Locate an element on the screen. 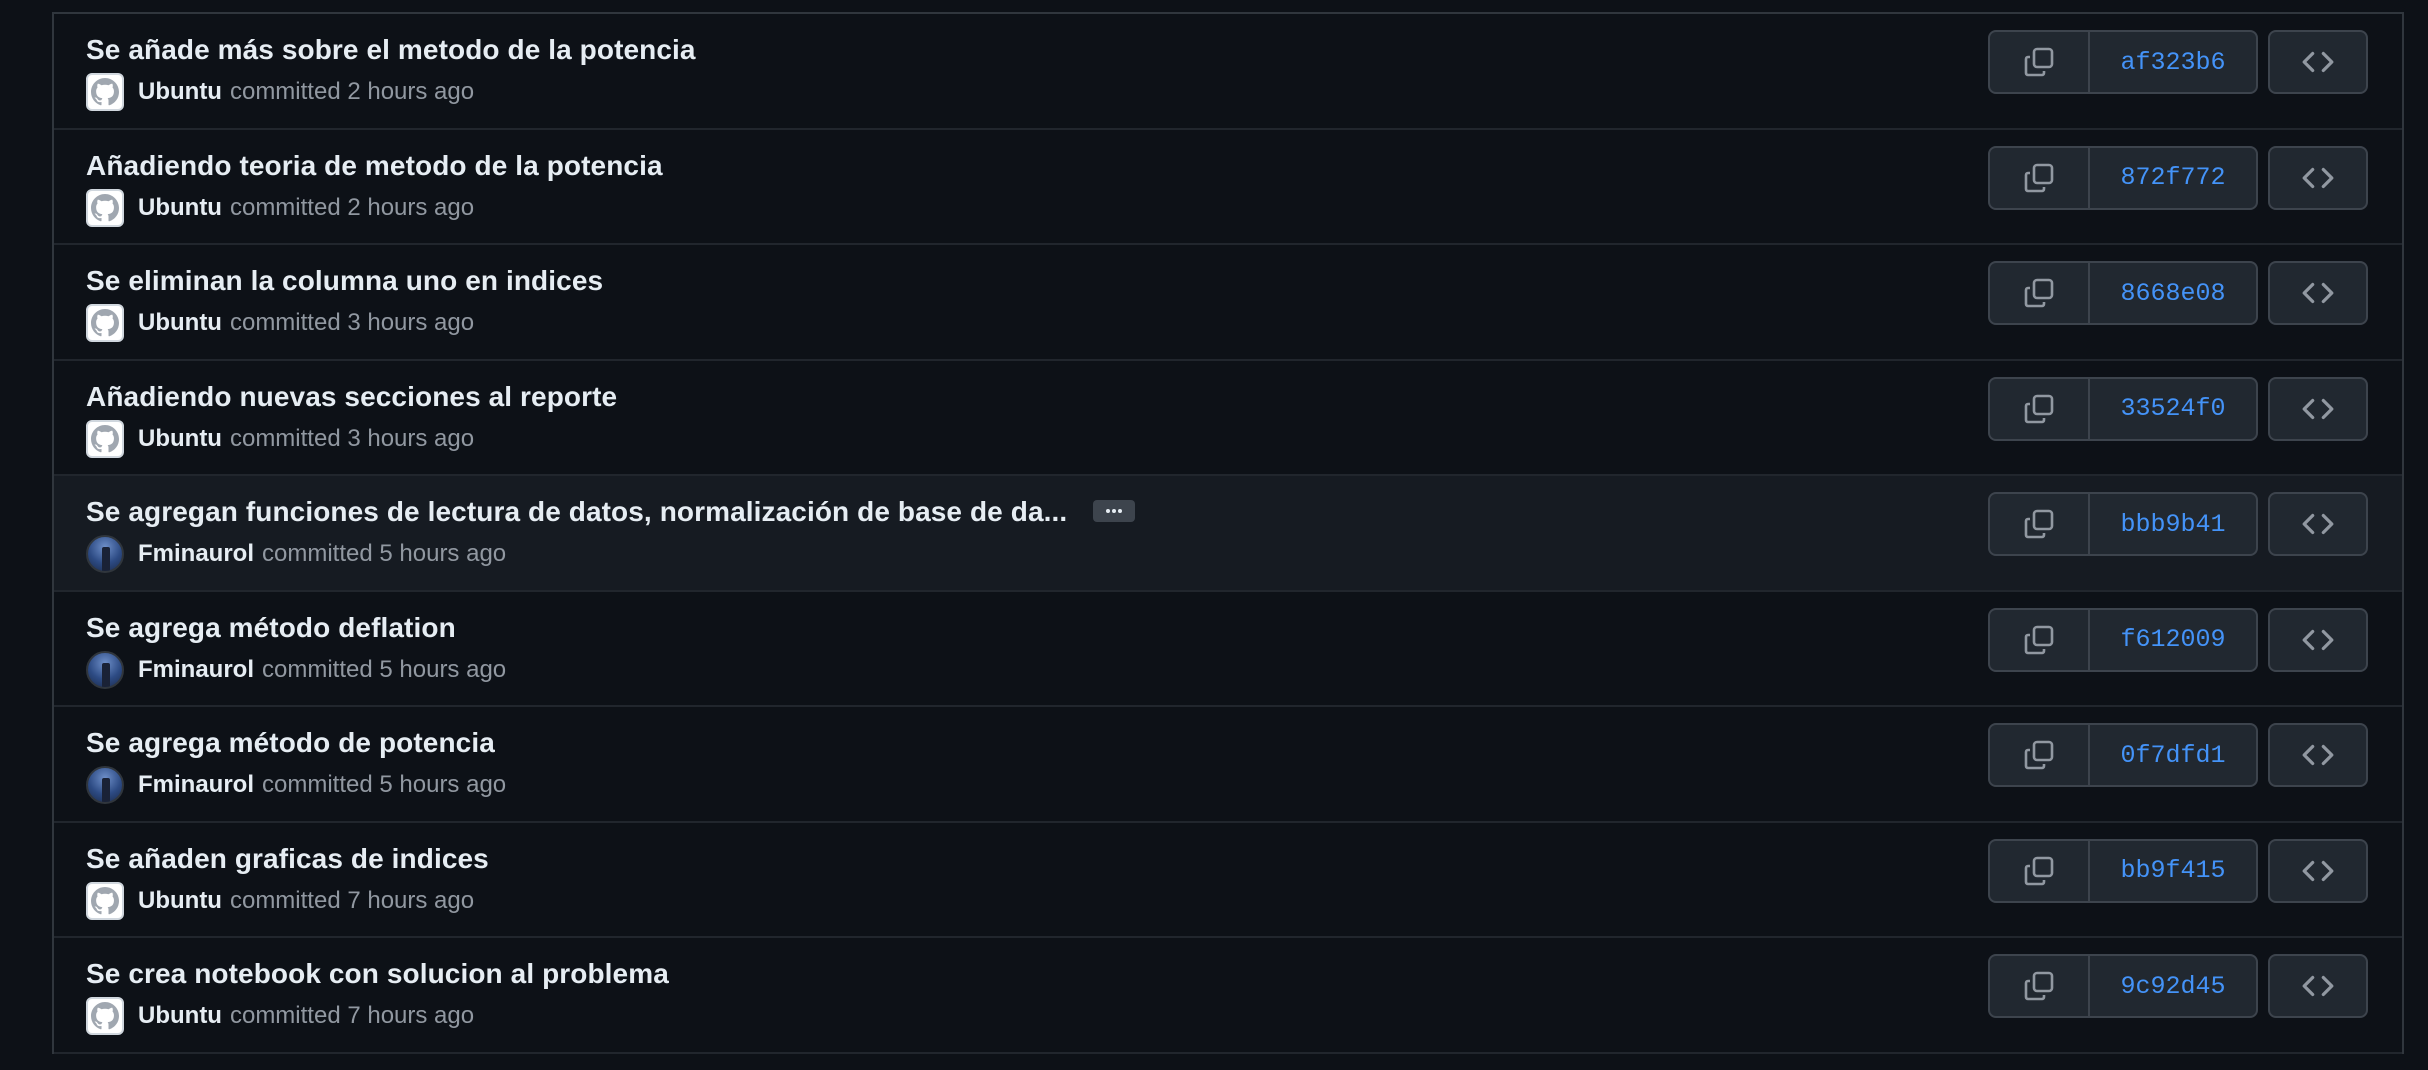 This screenshot has height=1070, width=2428. commit-sha-button-group: af323b6 is located at coordinates (2123, 62).